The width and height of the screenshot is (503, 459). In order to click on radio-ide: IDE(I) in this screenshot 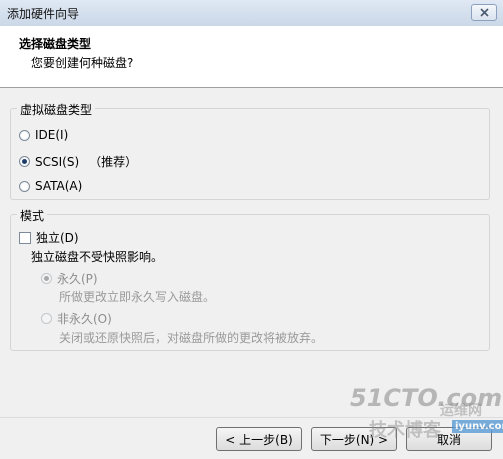, I will do `click(43, 135)`.